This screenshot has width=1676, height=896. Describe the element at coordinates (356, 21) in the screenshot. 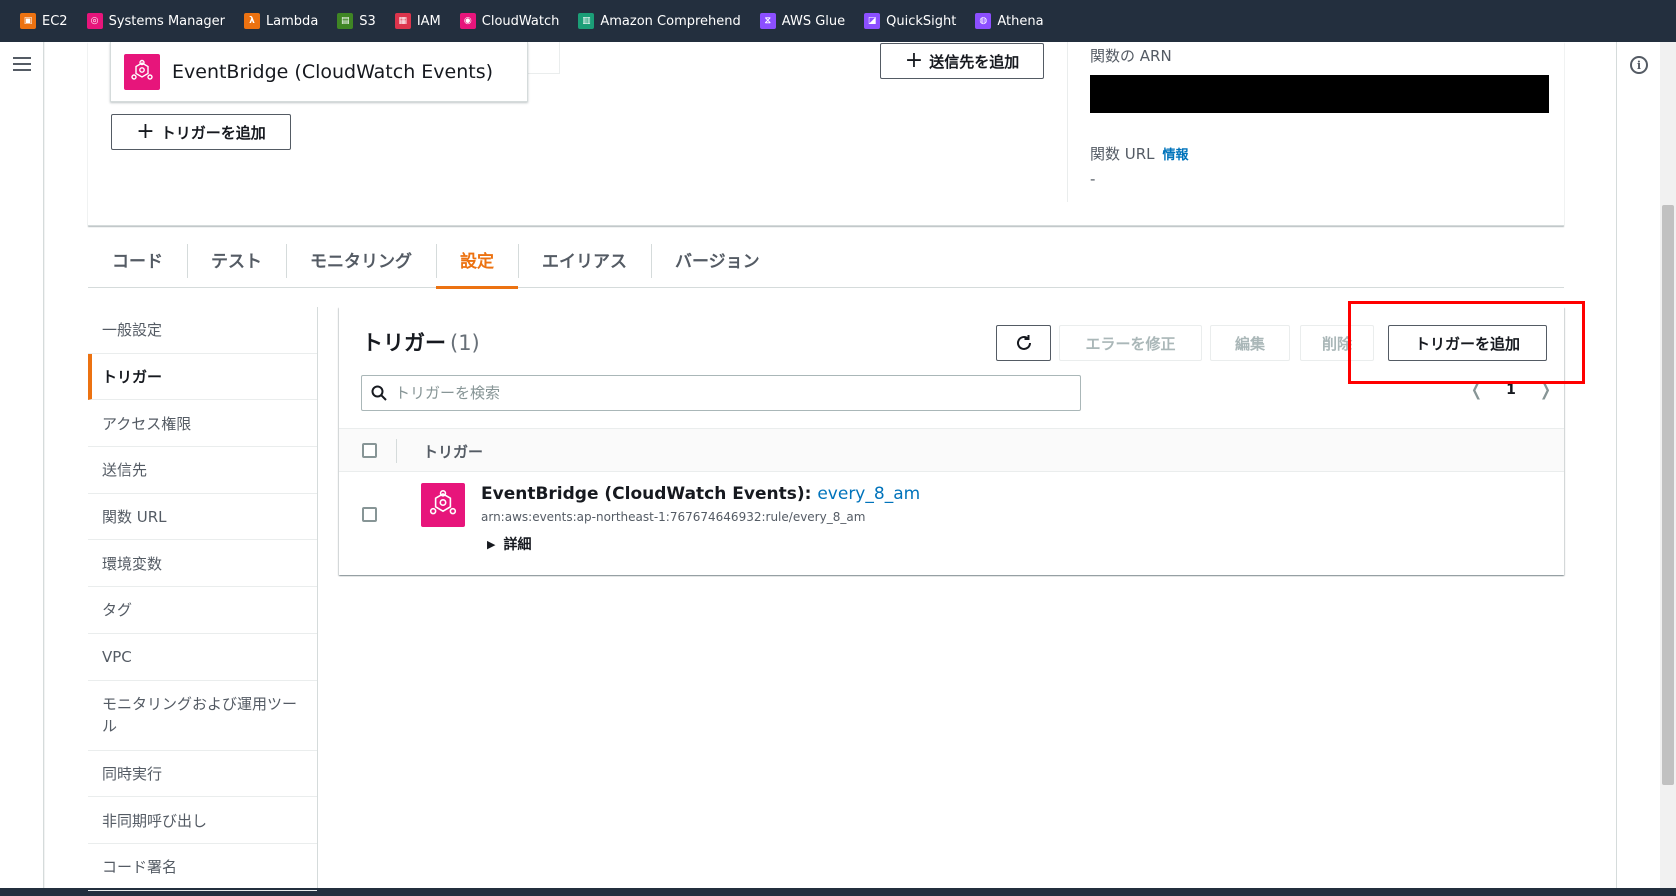

I see `favorite-s3: ▤ S3` at that location.